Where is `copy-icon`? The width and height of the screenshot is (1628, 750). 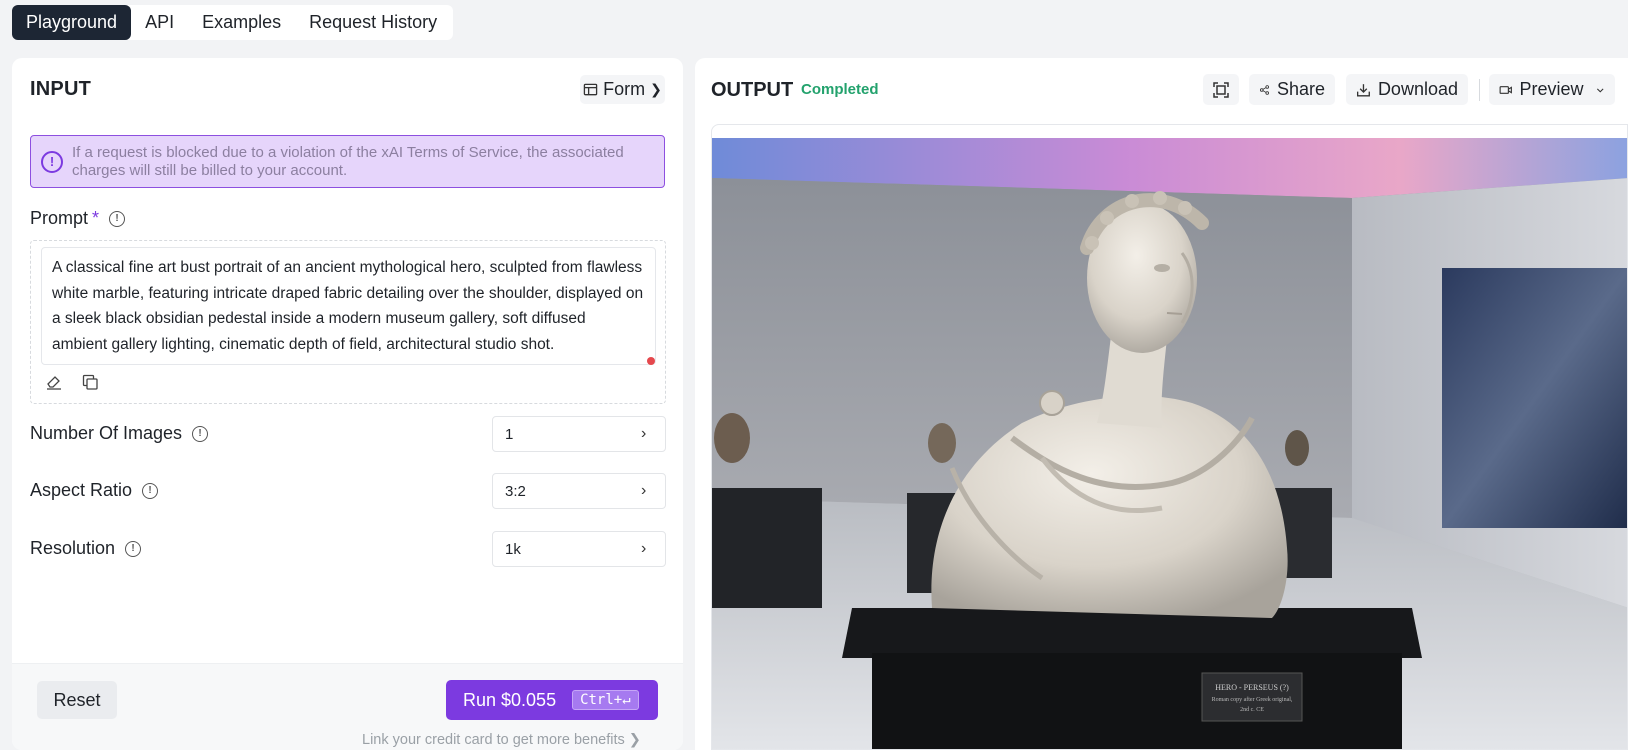 copy-icon is located at coordinates (90, 382).